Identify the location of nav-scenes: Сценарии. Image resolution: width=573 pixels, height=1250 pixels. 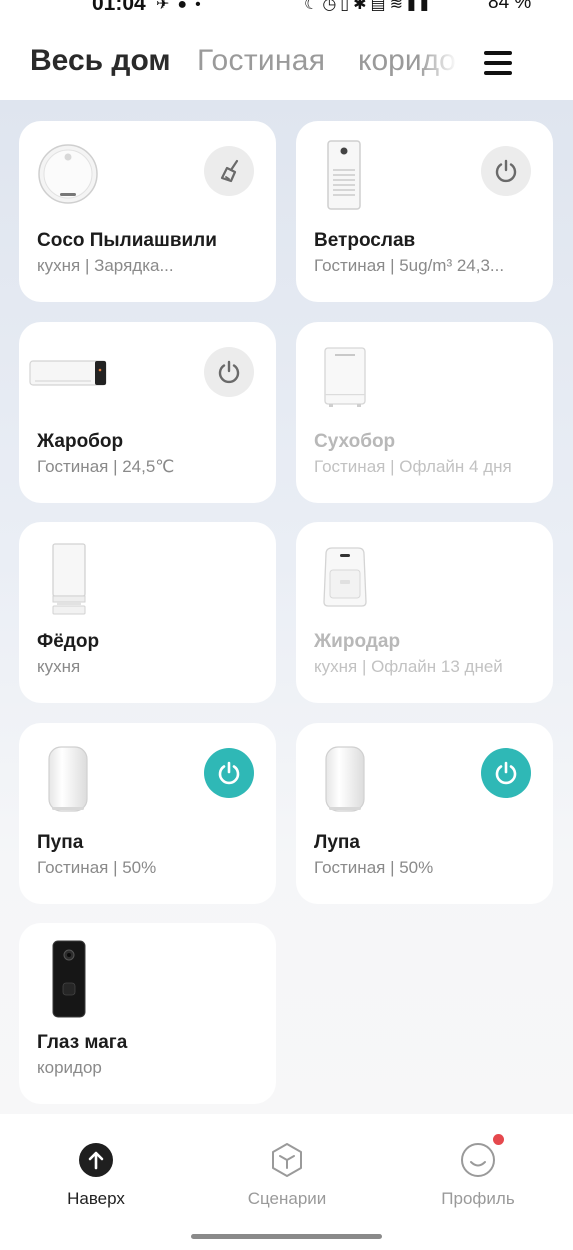
(287, 1175).